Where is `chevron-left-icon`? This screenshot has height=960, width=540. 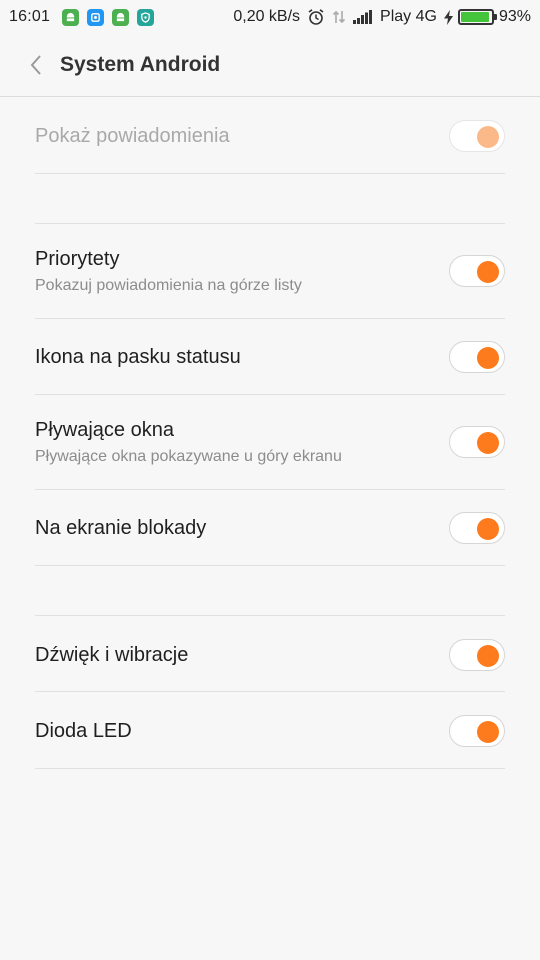 chevron-left-icon is located at coordinates (35, 65).